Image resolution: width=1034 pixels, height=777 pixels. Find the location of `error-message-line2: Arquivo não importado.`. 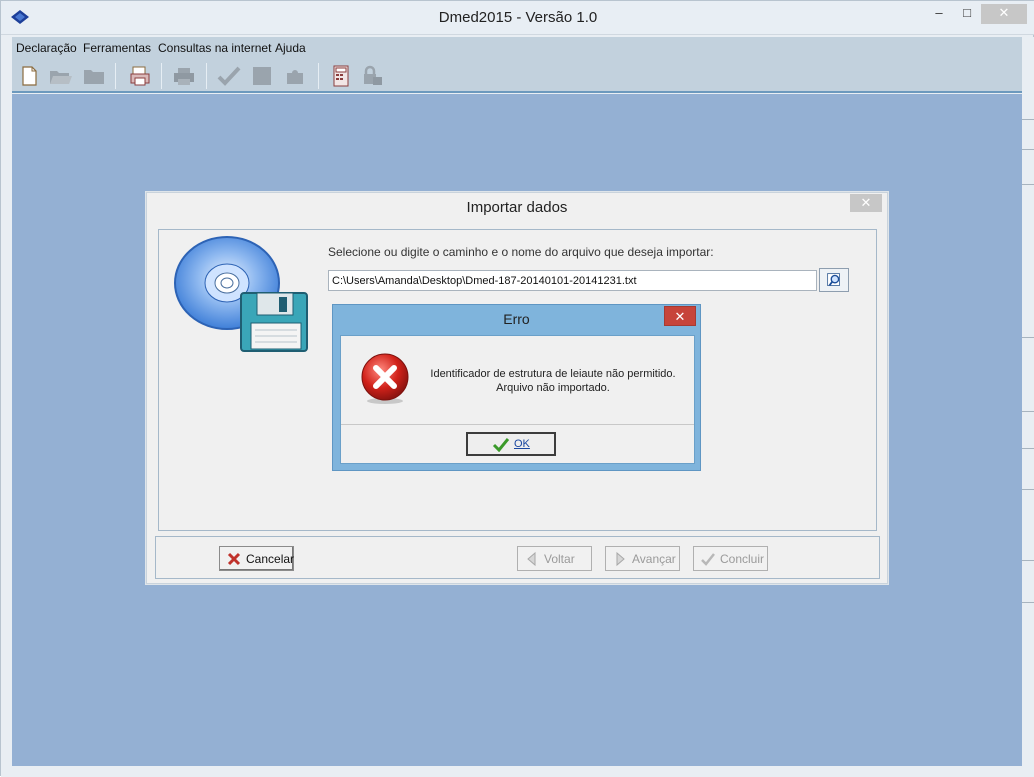

error-message-line2: Arquivo não importado. is located at coordinates (553, 388).